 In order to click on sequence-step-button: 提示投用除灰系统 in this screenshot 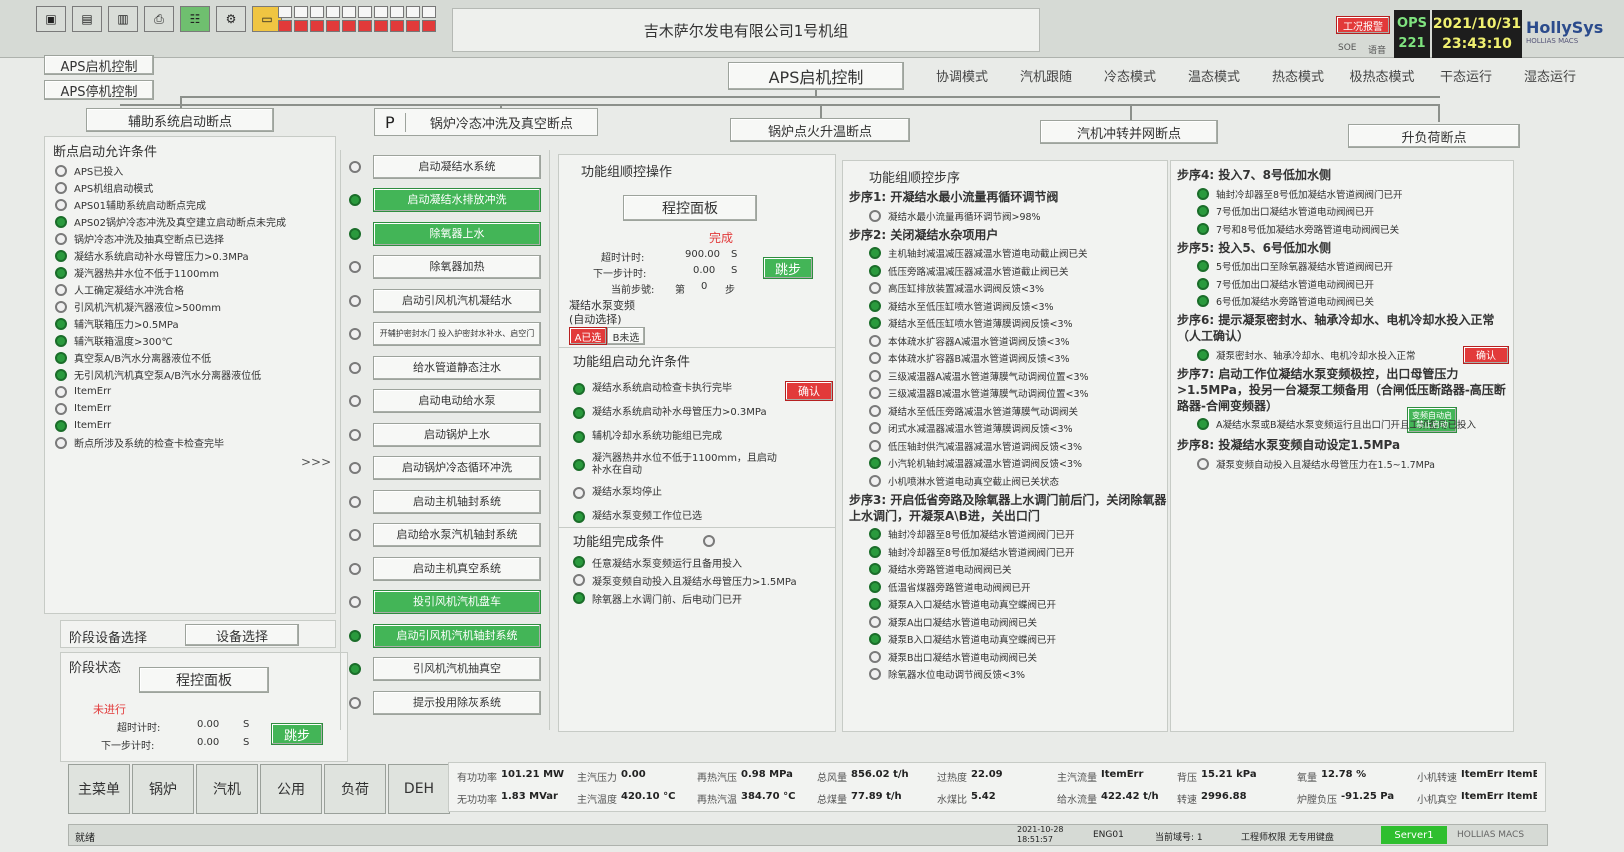, I will do `click(457, 702)`.